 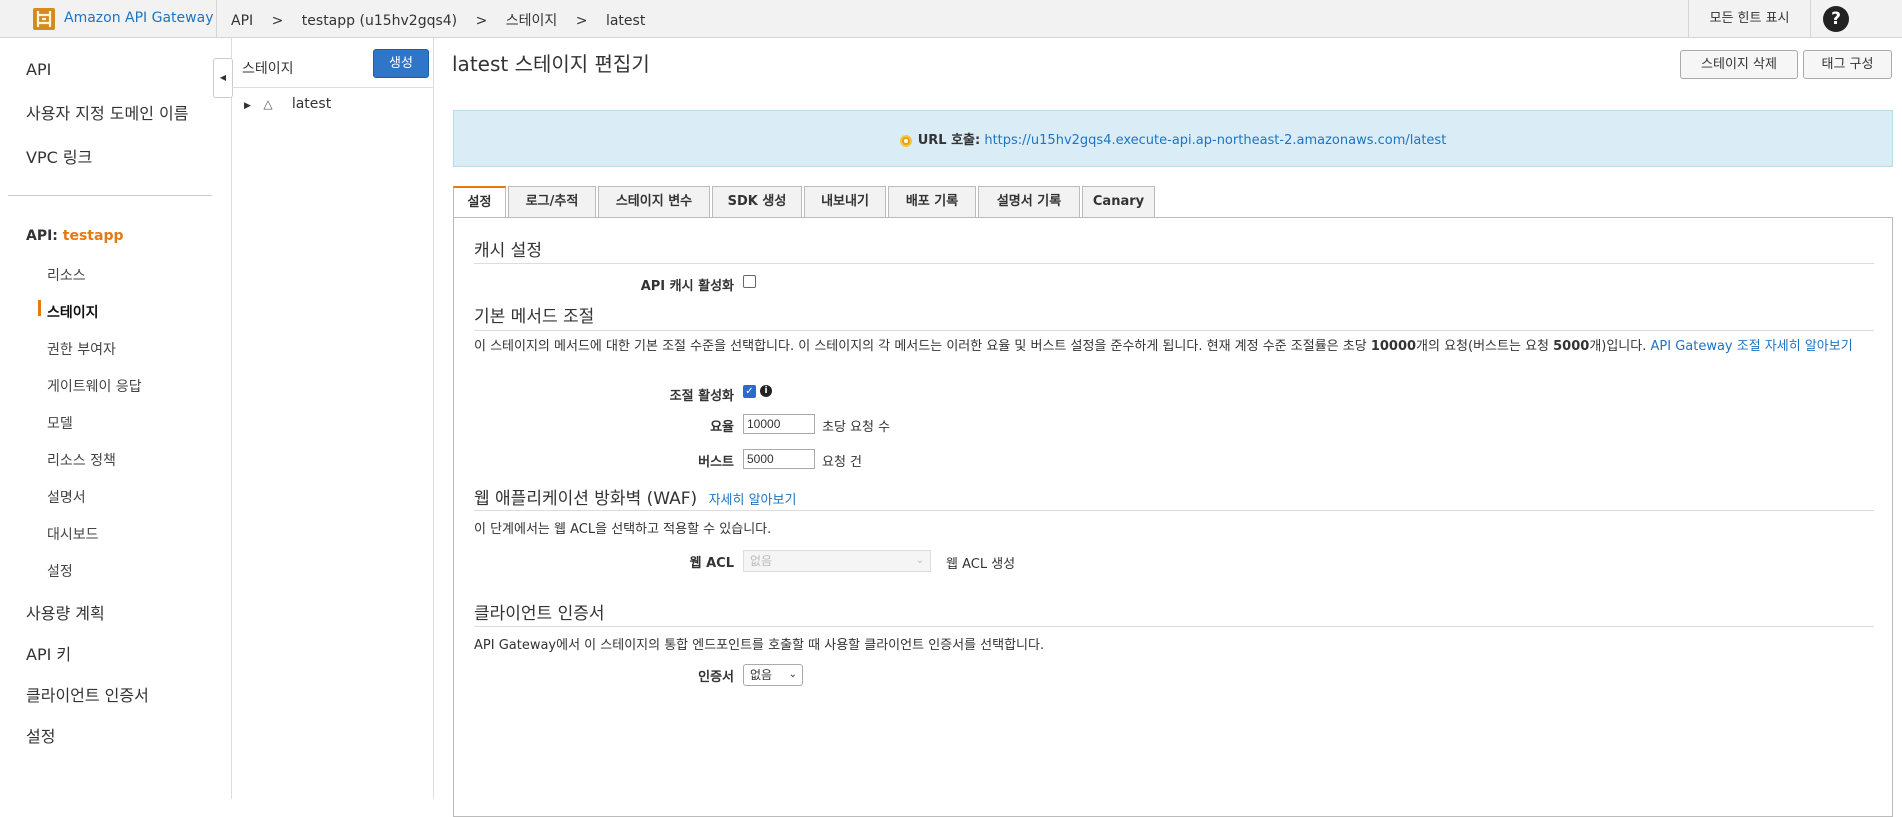 I want to click on web-acl-select: 없음 ⌄, so click(x=837, y=561).